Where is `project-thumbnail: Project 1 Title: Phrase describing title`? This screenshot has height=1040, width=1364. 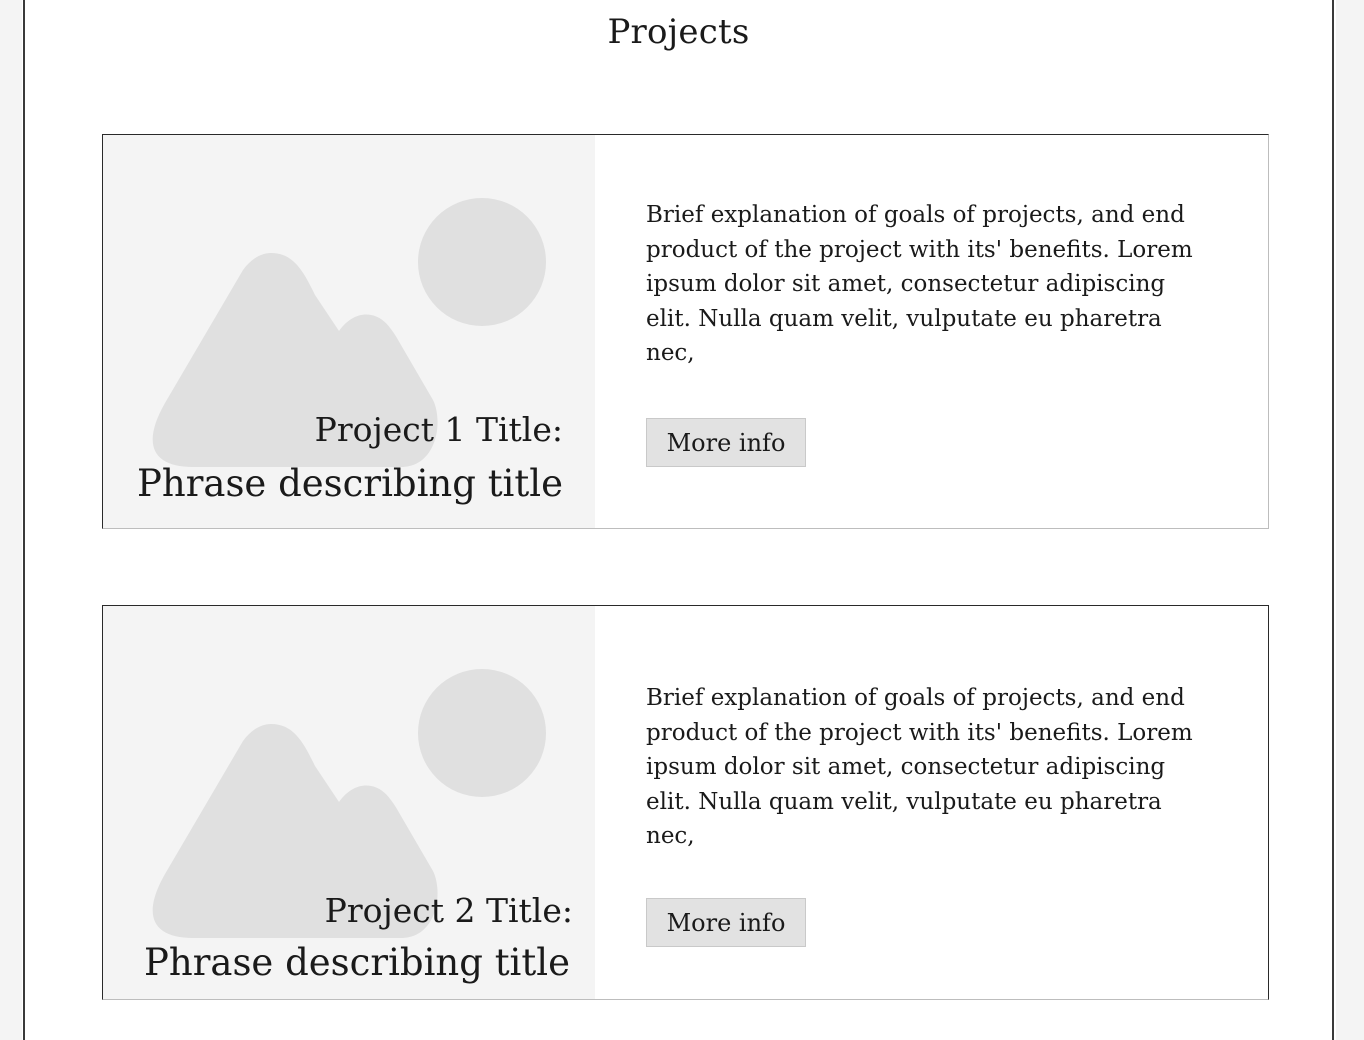
project-thumbnail: Project 1 Title: Phrase describing title is located at coordinates (349, 331).